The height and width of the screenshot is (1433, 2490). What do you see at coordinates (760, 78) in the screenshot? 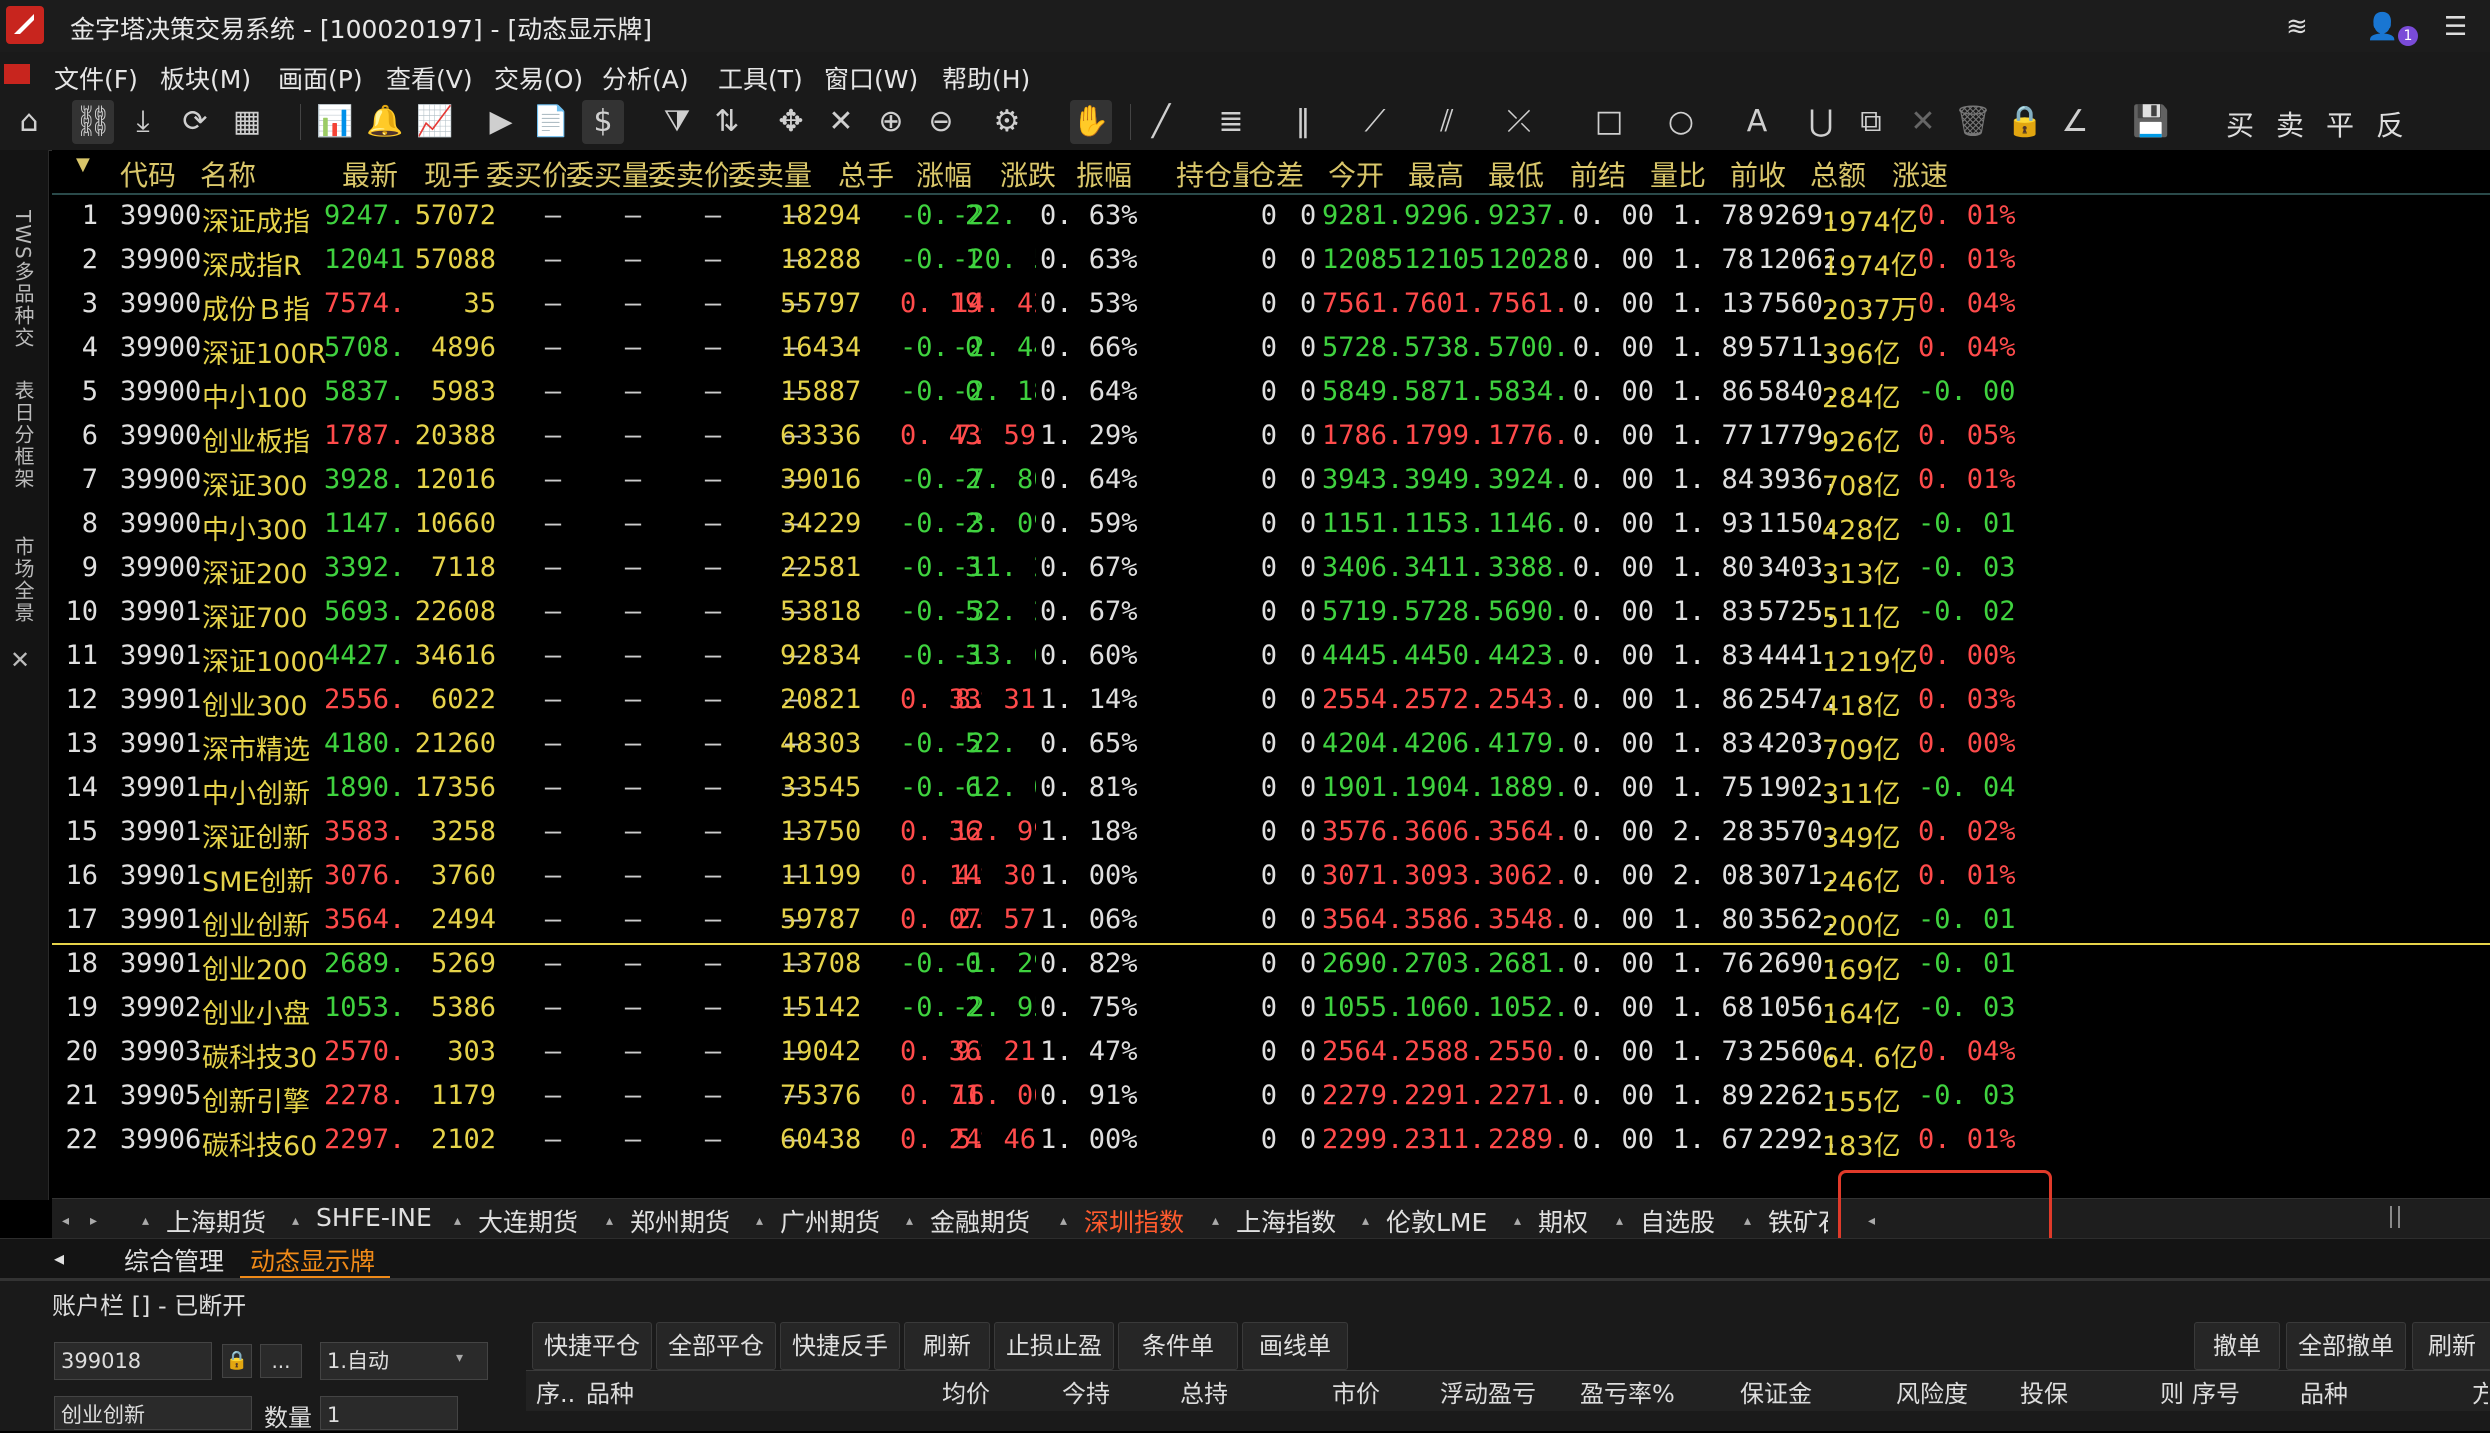
I see `menu-item-6: 工具(T)` at bounding box center [760, 78].